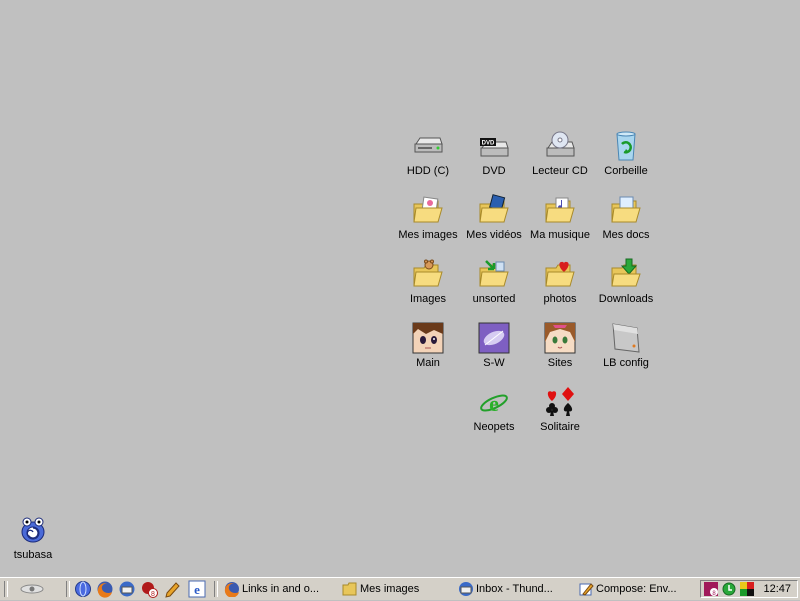  What do you see at coordinates (626, 299) in the screenshot?
I see `desktop-icon-label: Downloads` at bounding box center [626, 299].